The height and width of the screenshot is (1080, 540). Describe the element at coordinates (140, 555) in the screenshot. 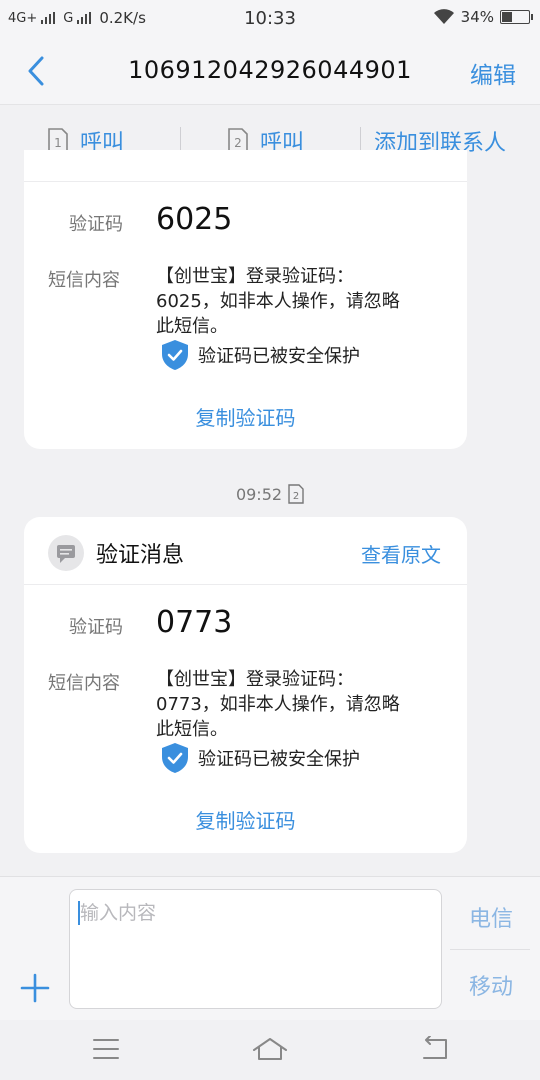

I see `card-title: 验证消息` at that location.